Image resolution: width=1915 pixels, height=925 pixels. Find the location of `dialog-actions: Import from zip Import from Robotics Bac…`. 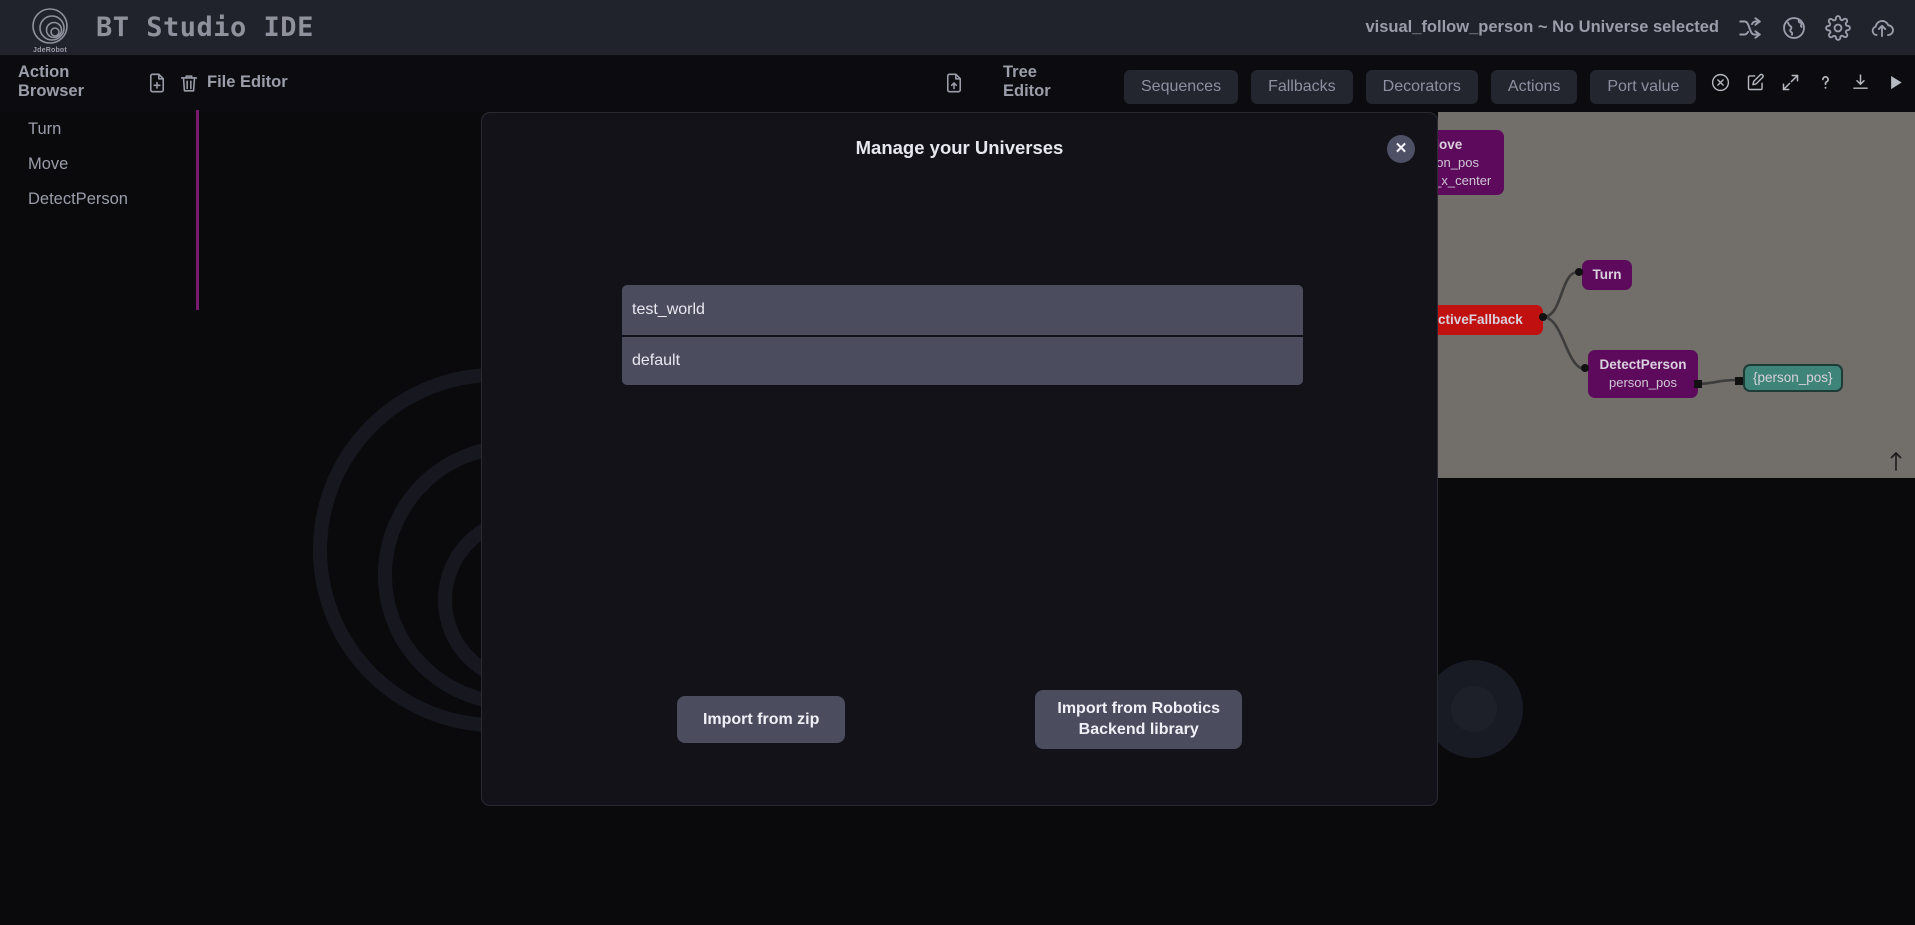

dialog-actions: Import from zip Import from Robotics Bac… is located at coordinates (959, 719).